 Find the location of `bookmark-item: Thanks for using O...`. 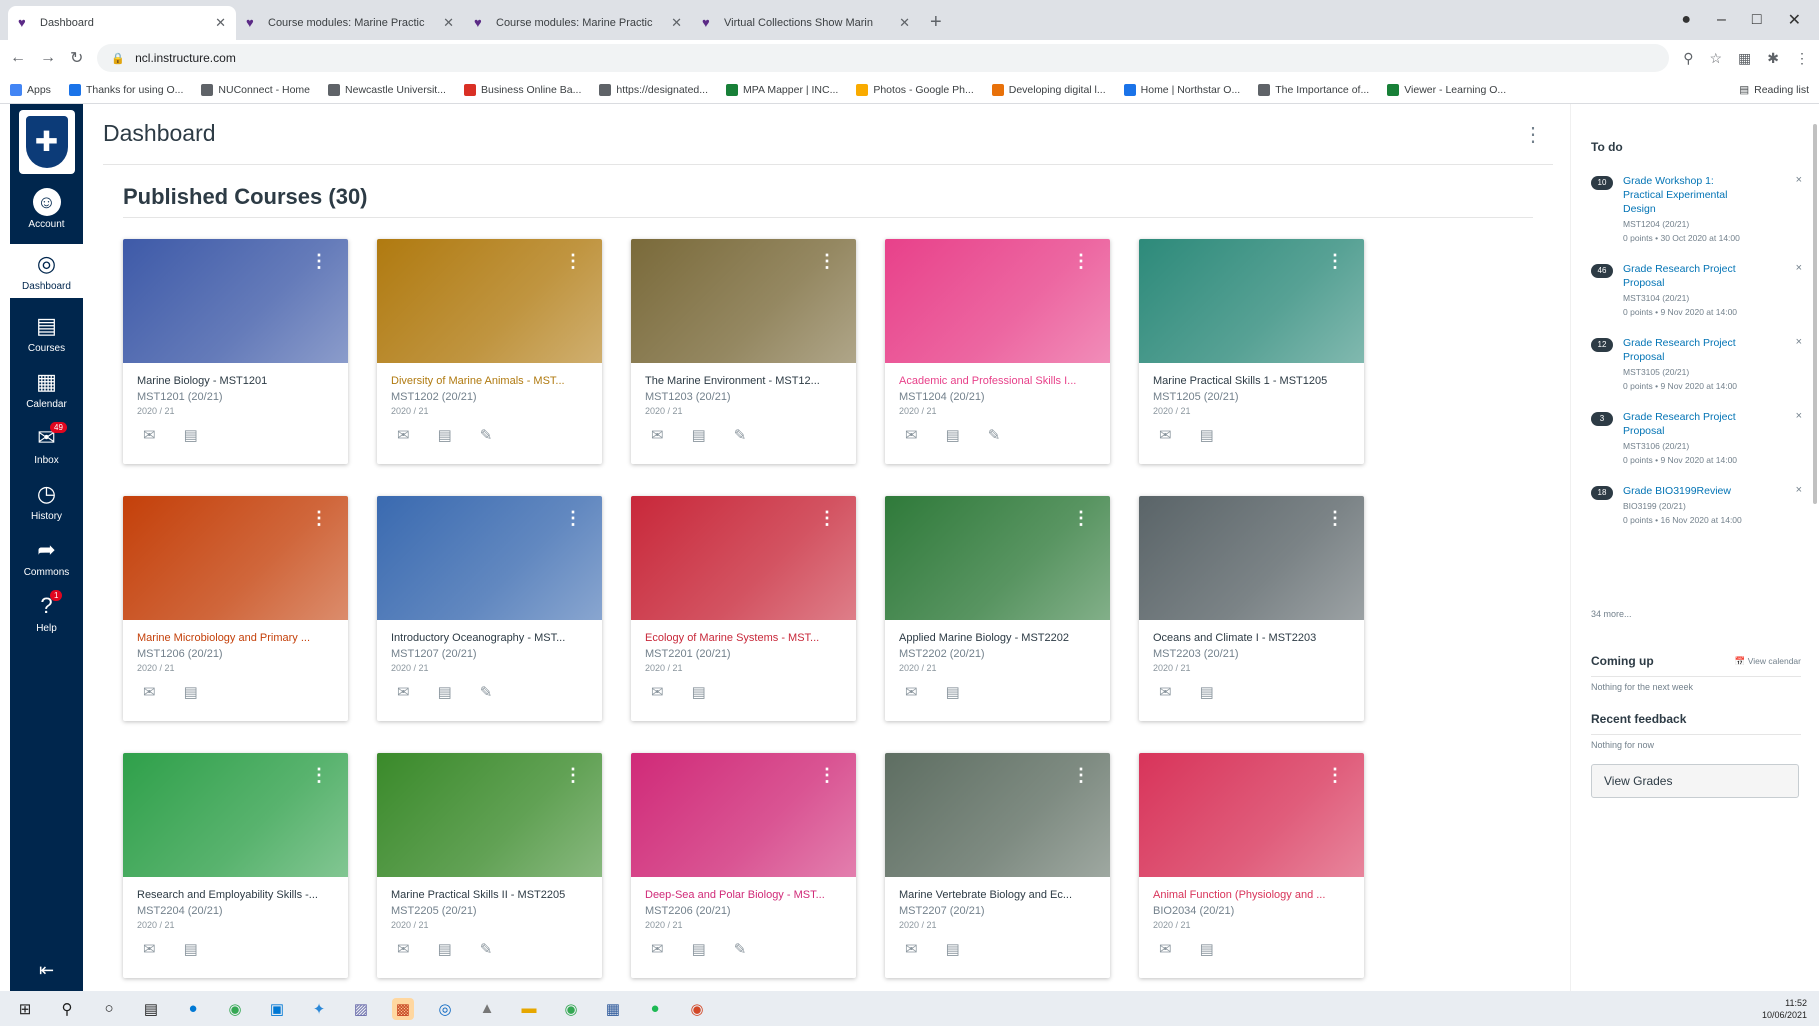

bookmark-item: Thanks for using O... is located at coordinates (125, 89).